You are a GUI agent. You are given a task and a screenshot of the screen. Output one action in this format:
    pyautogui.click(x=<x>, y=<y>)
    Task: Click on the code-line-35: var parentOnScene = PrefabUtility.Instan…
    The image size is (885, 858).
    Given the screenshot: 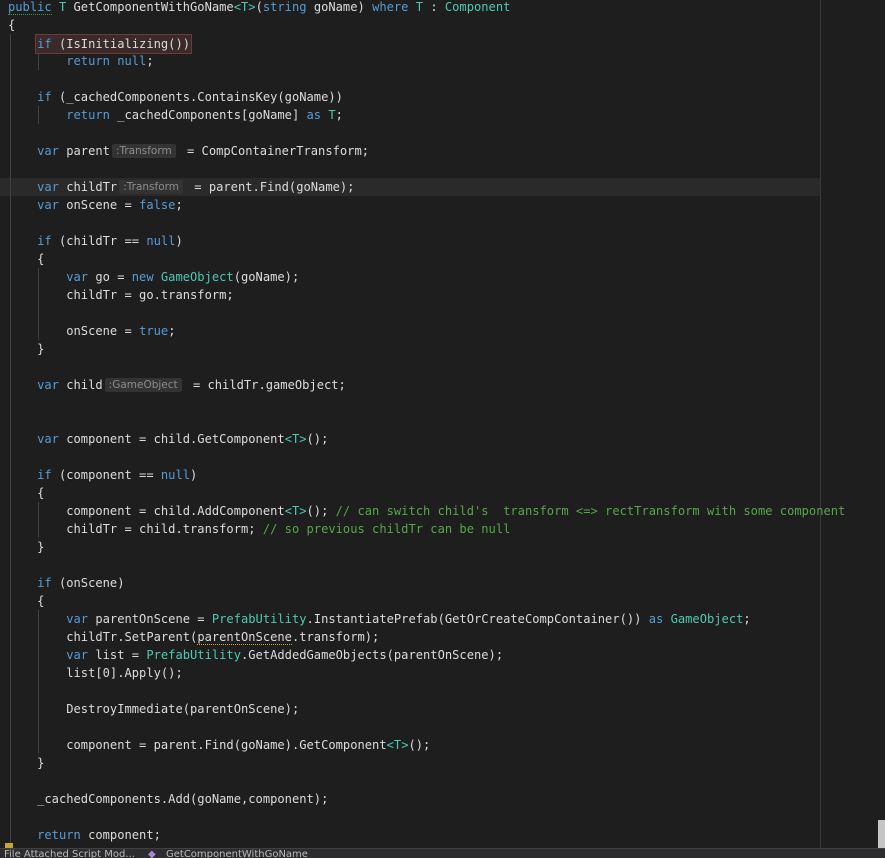 What is the action you would take?
    pyautogui.click(x=379, y=619)
    